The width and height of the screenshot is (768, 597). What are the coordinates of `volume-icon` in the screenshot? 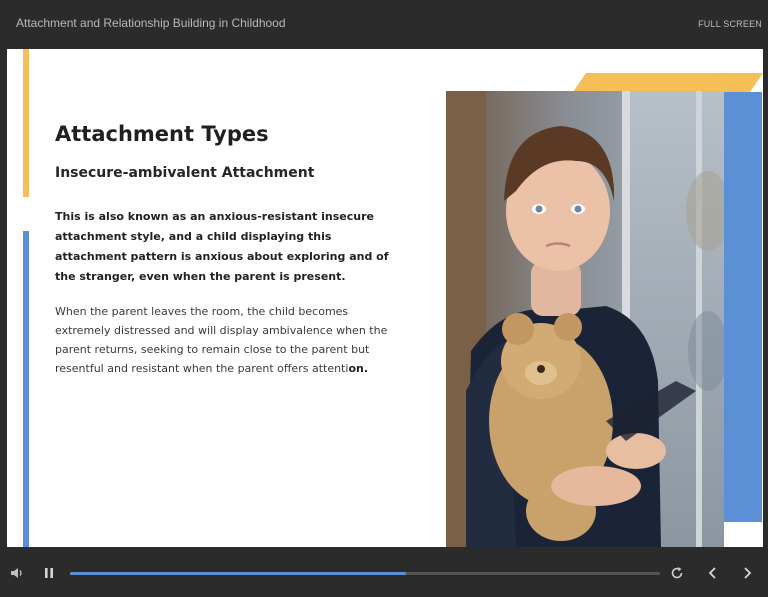 It's located at (17, 573).